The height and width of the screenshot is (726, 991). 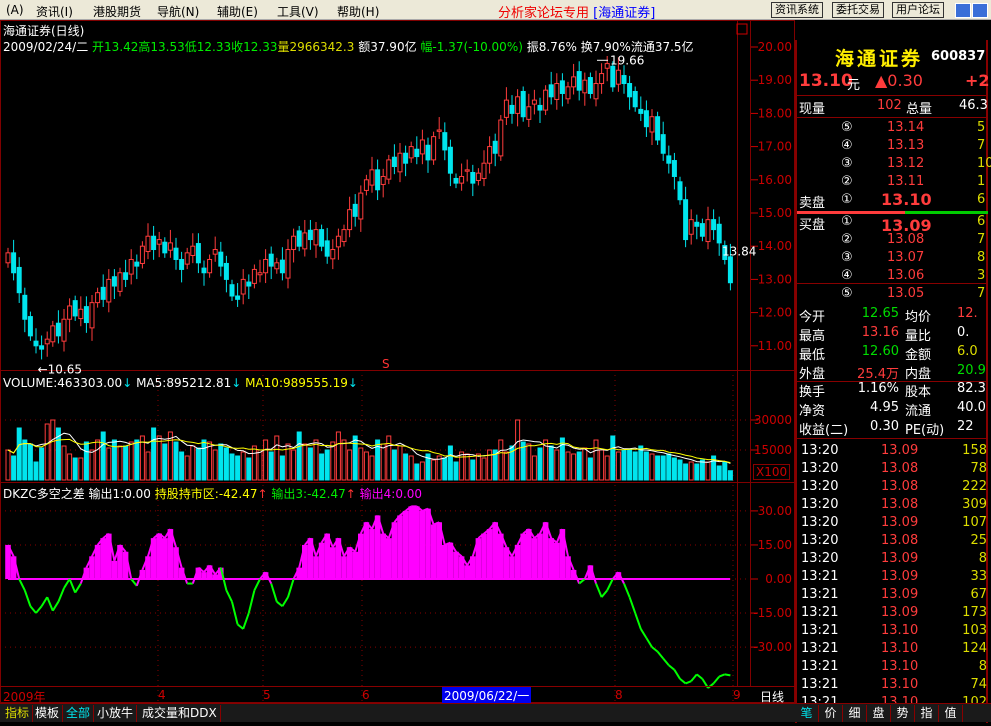 What do you see at coordinates (880, 313) in the screenshot?
I see `stat-value: 12.65` at bounding box center [880, 313].